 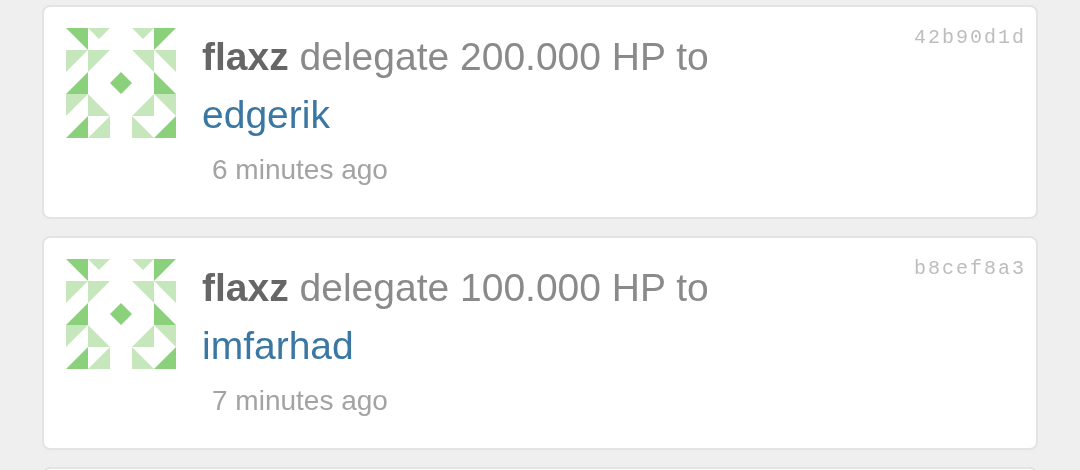 I want to click on transaction-id: 42b90d1d, so click(x=970, y=38).